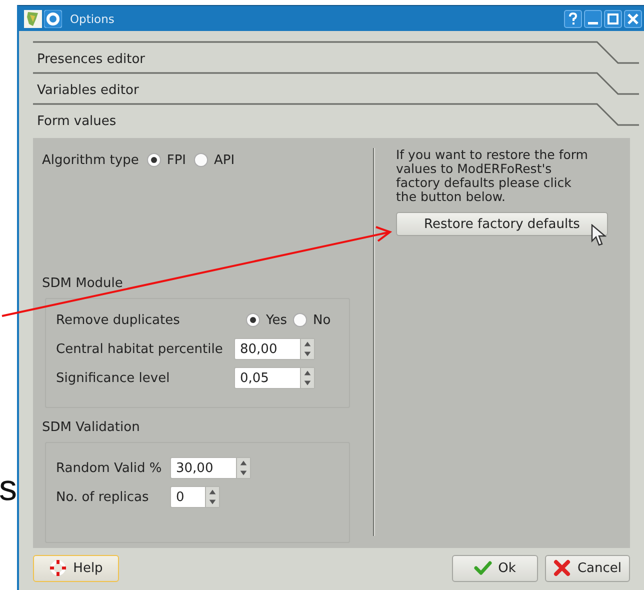 The height and width of the screenshot is (590, 644). Describe the element at coordinates (276, 320) in the screenshot. I see `radio-label: Yes` at that location.